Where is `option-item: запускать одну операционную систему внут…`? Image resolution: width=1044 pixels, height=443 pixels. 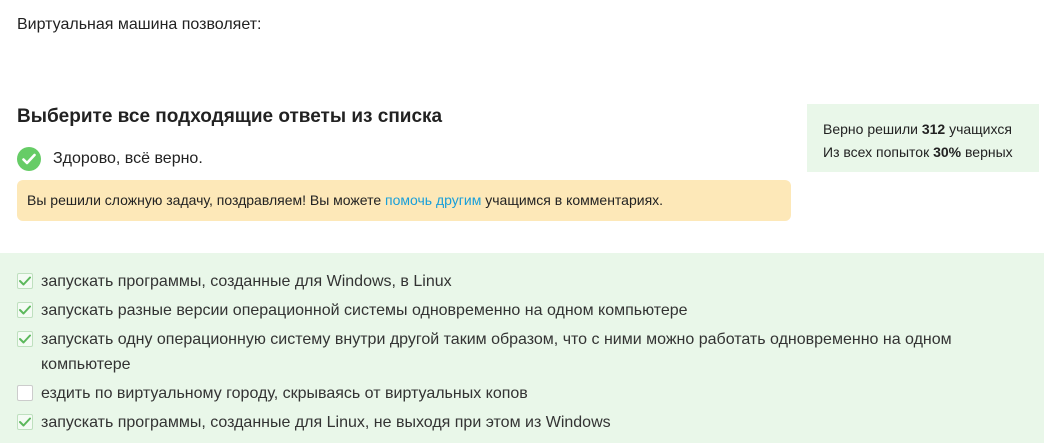
option-item: запускать одну операционную систему внут… is located at coordinates (522, 352).